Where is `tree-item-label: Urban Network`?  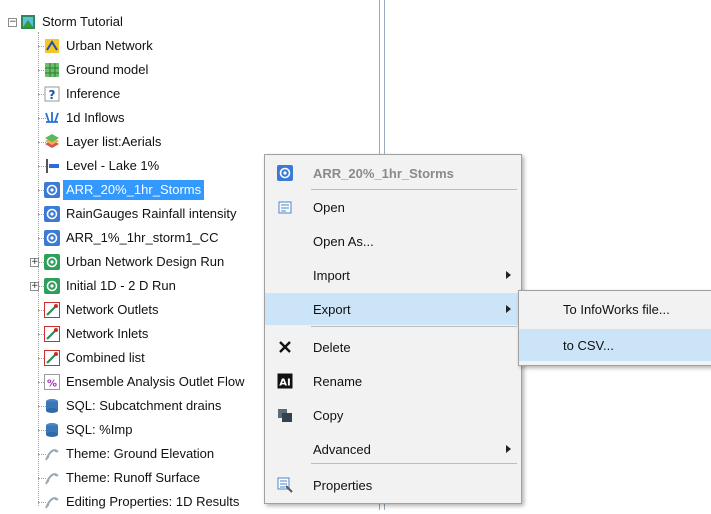 tree-item-label: Urban Network is located at coordinates (109, 45).